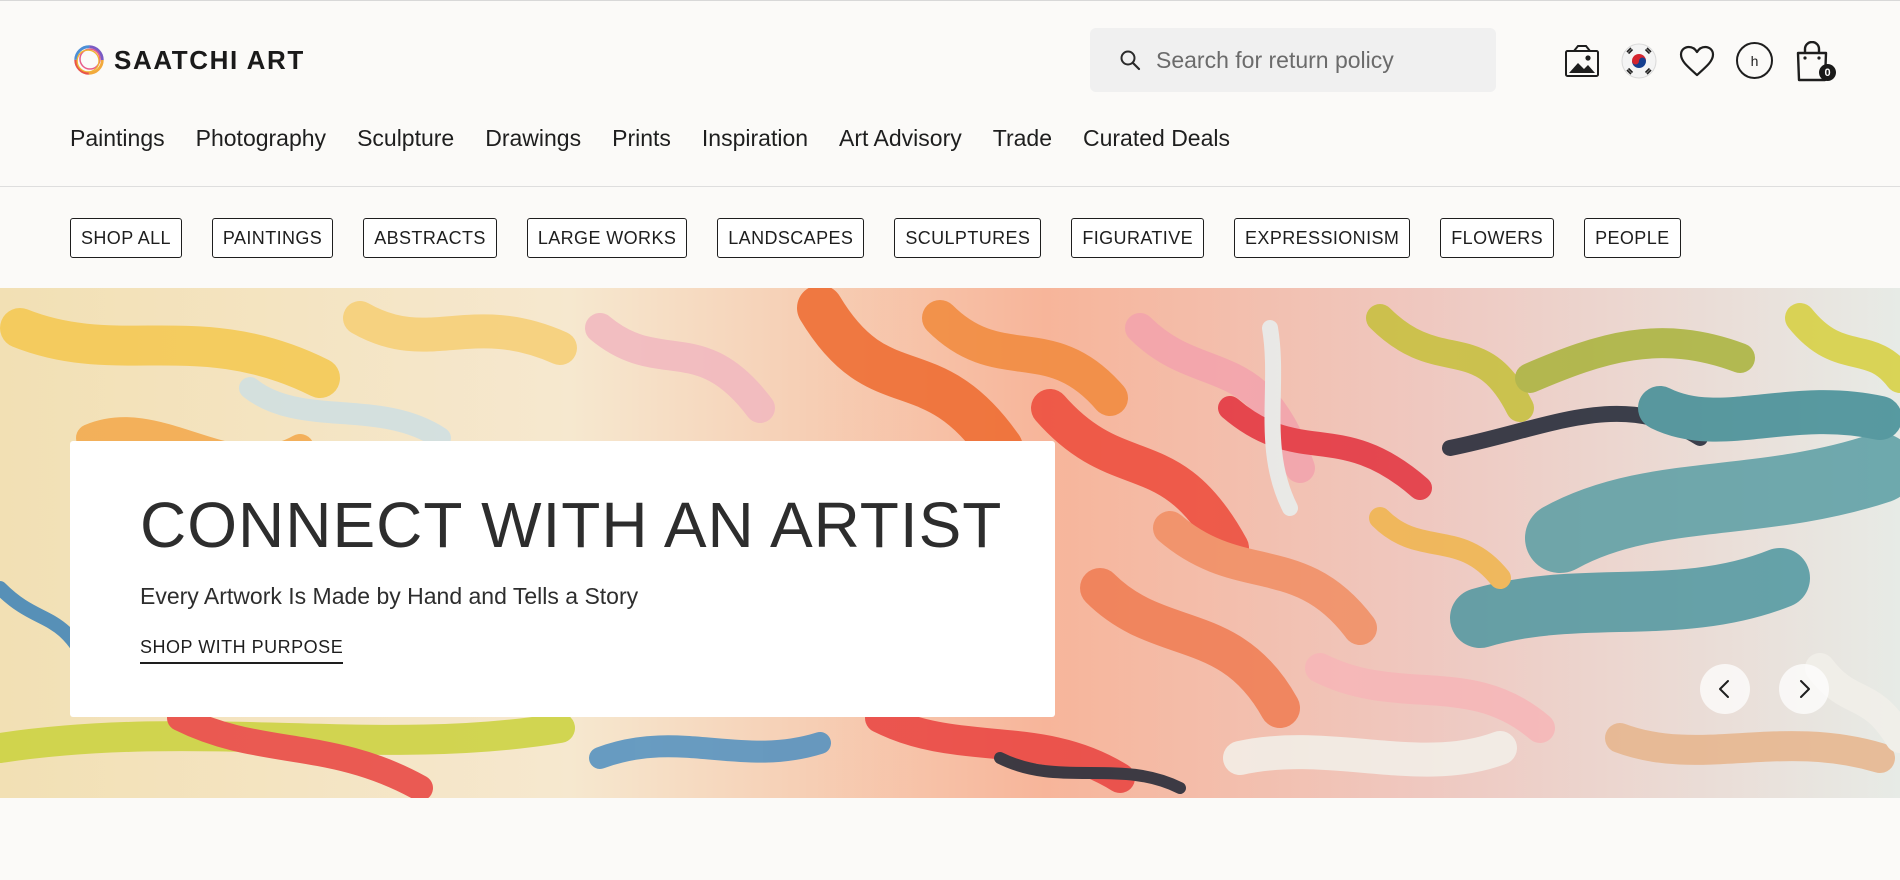 This screenshot has width=1900, height=880. I want to click on nav-sculpture: Sculpture, so click(405, 138).